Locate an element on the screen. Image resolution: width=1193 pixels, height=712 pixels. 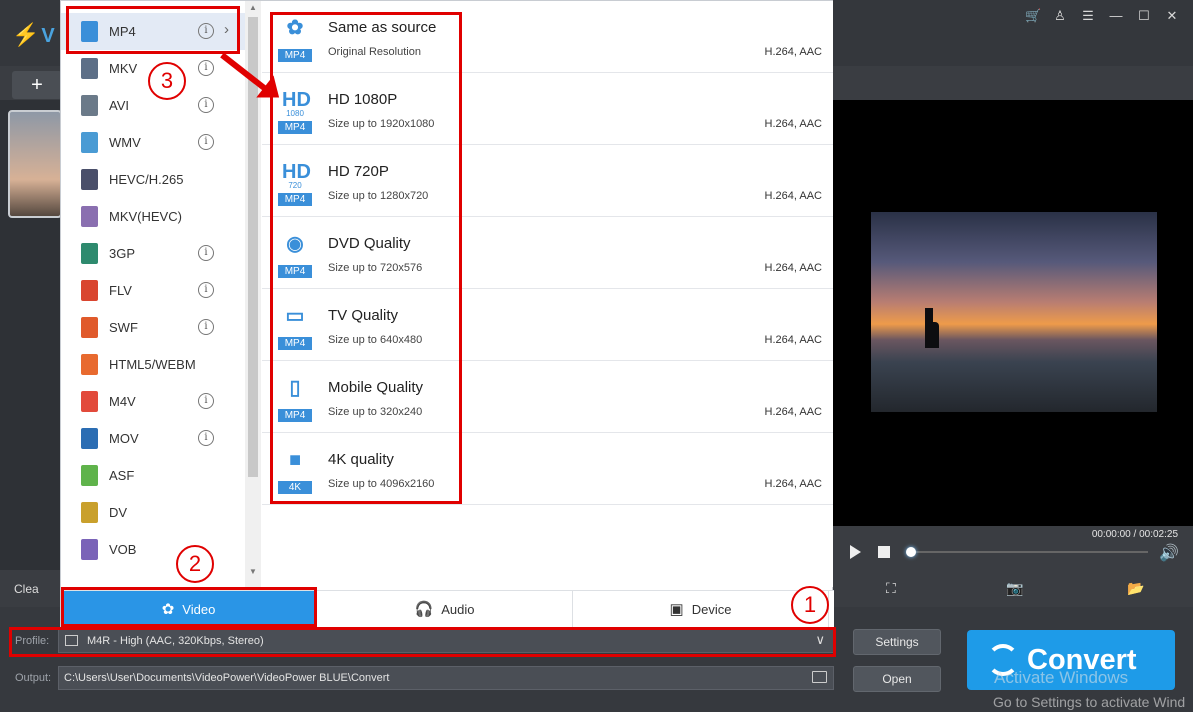
maximize-icon: ☐ is located at coordinates (1144, 16).